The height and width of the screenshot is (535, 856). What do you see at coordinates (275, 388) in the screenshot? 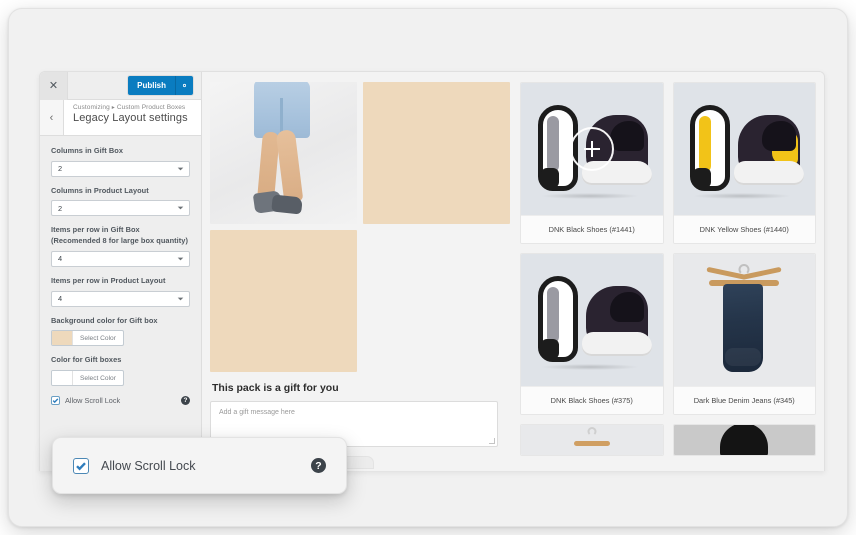
I see `gift-message-heading: This pack is a gift for you` at bounding box center [275, 388].